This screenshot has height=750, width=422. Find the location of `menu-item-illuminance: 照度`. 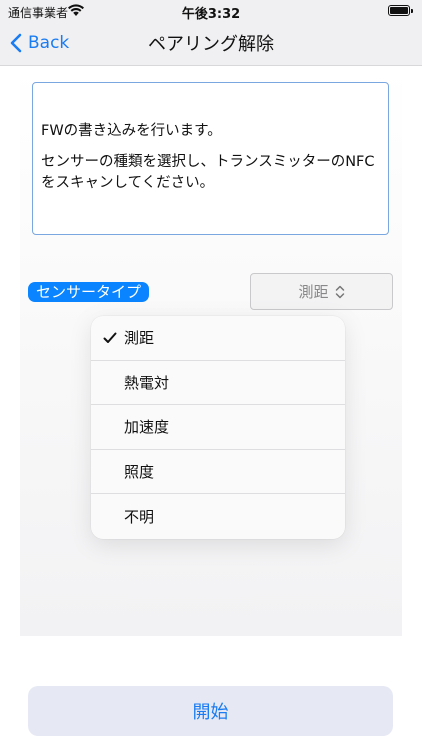

menu-item-illuminance: 照度 is located at coordinates (218, 472).